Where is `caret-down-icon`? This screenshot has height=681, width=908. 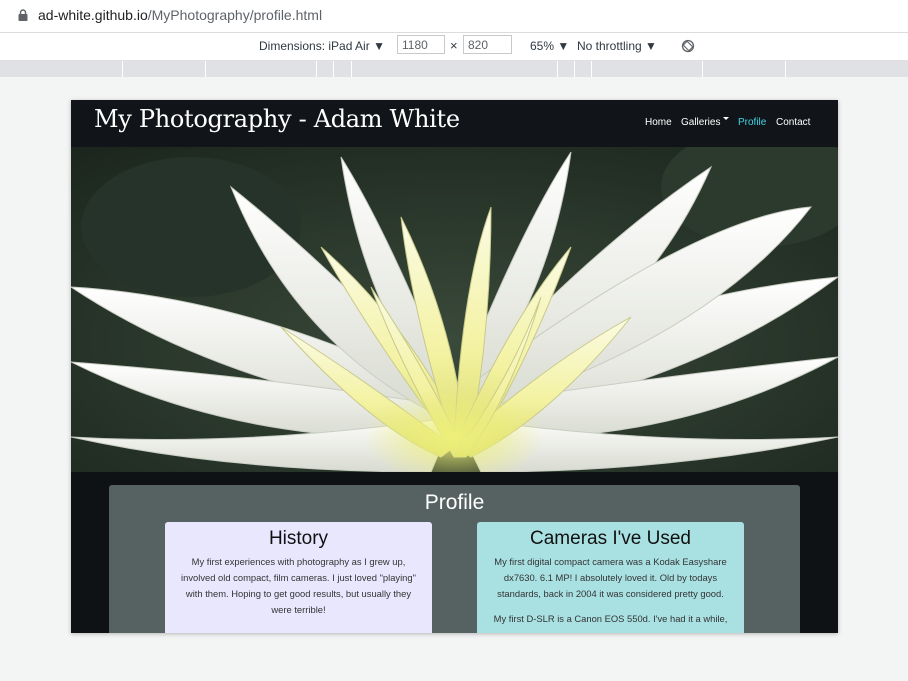
caret-down-icon is located at coordinates (726, 118).